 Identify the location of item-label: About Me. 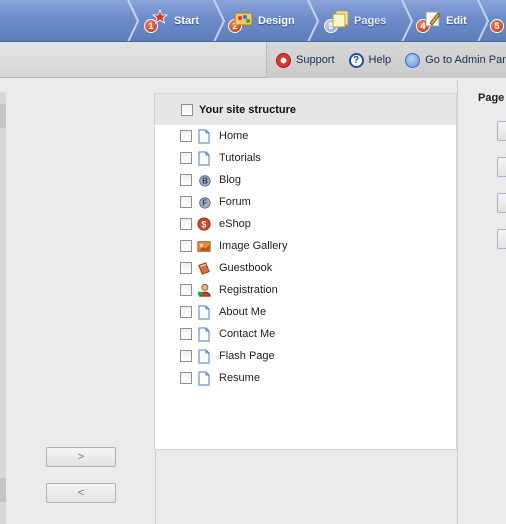
(243, 312).